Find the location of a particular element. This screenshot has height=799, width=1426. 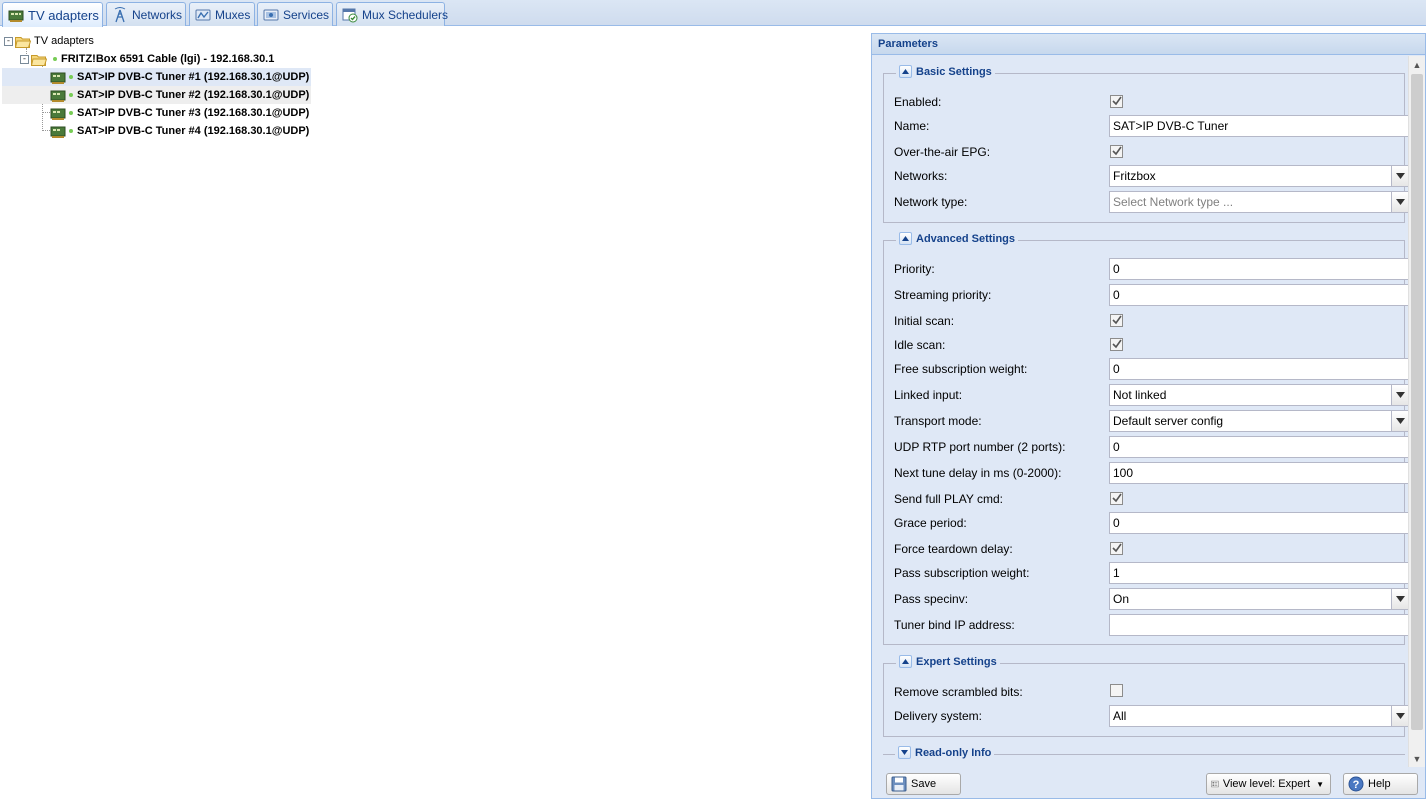

field-remove-scrambled: Remove scrambled bits: is located at coordinates (1008, 692).